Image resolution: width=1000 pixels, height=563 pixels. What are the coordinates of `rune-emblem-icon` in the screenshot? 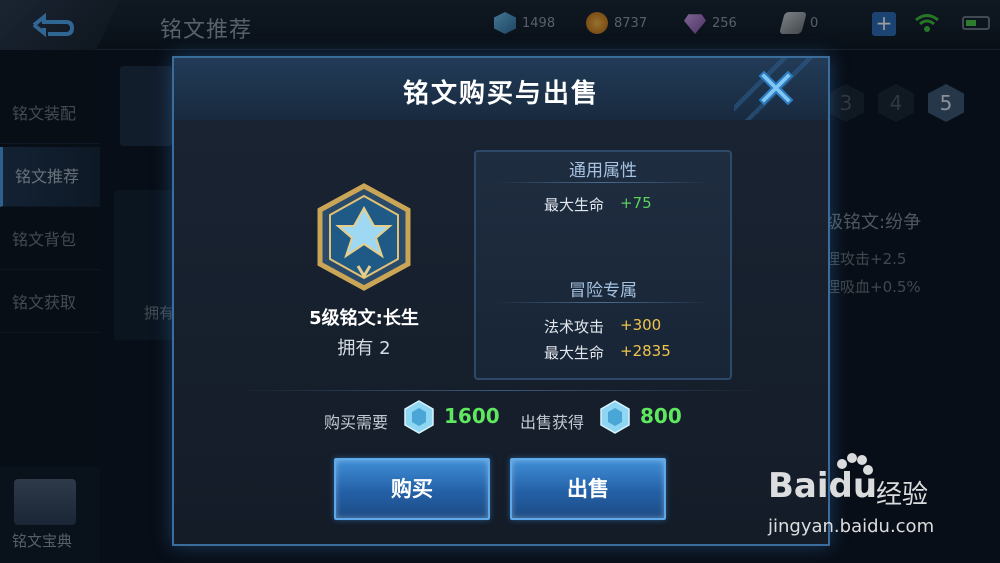 It's located at (364, 237).